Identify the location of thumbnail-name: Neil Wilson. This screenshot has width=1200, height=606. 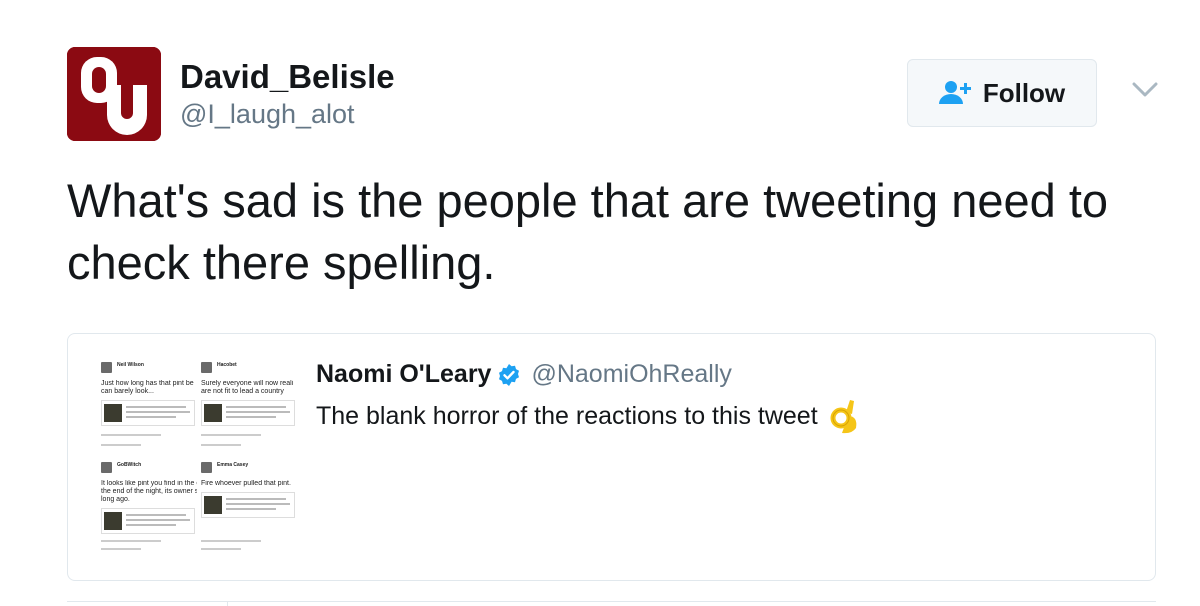
(130, 365).